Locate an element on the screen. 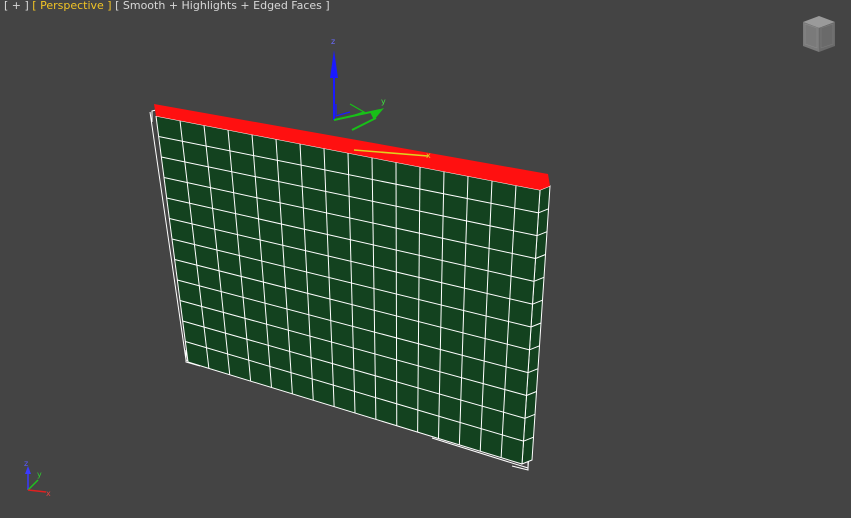  gizmo-x-label: x is located at coordinates (428, 155).